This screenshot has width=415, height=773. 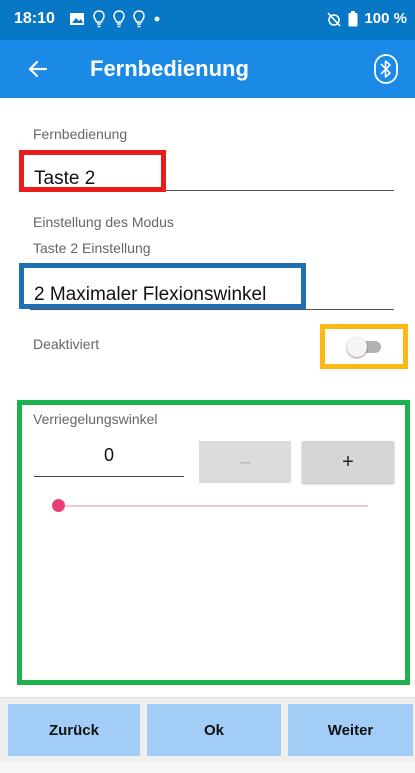 I want to click on bluetooth-icon, so click(x=386, y=69).